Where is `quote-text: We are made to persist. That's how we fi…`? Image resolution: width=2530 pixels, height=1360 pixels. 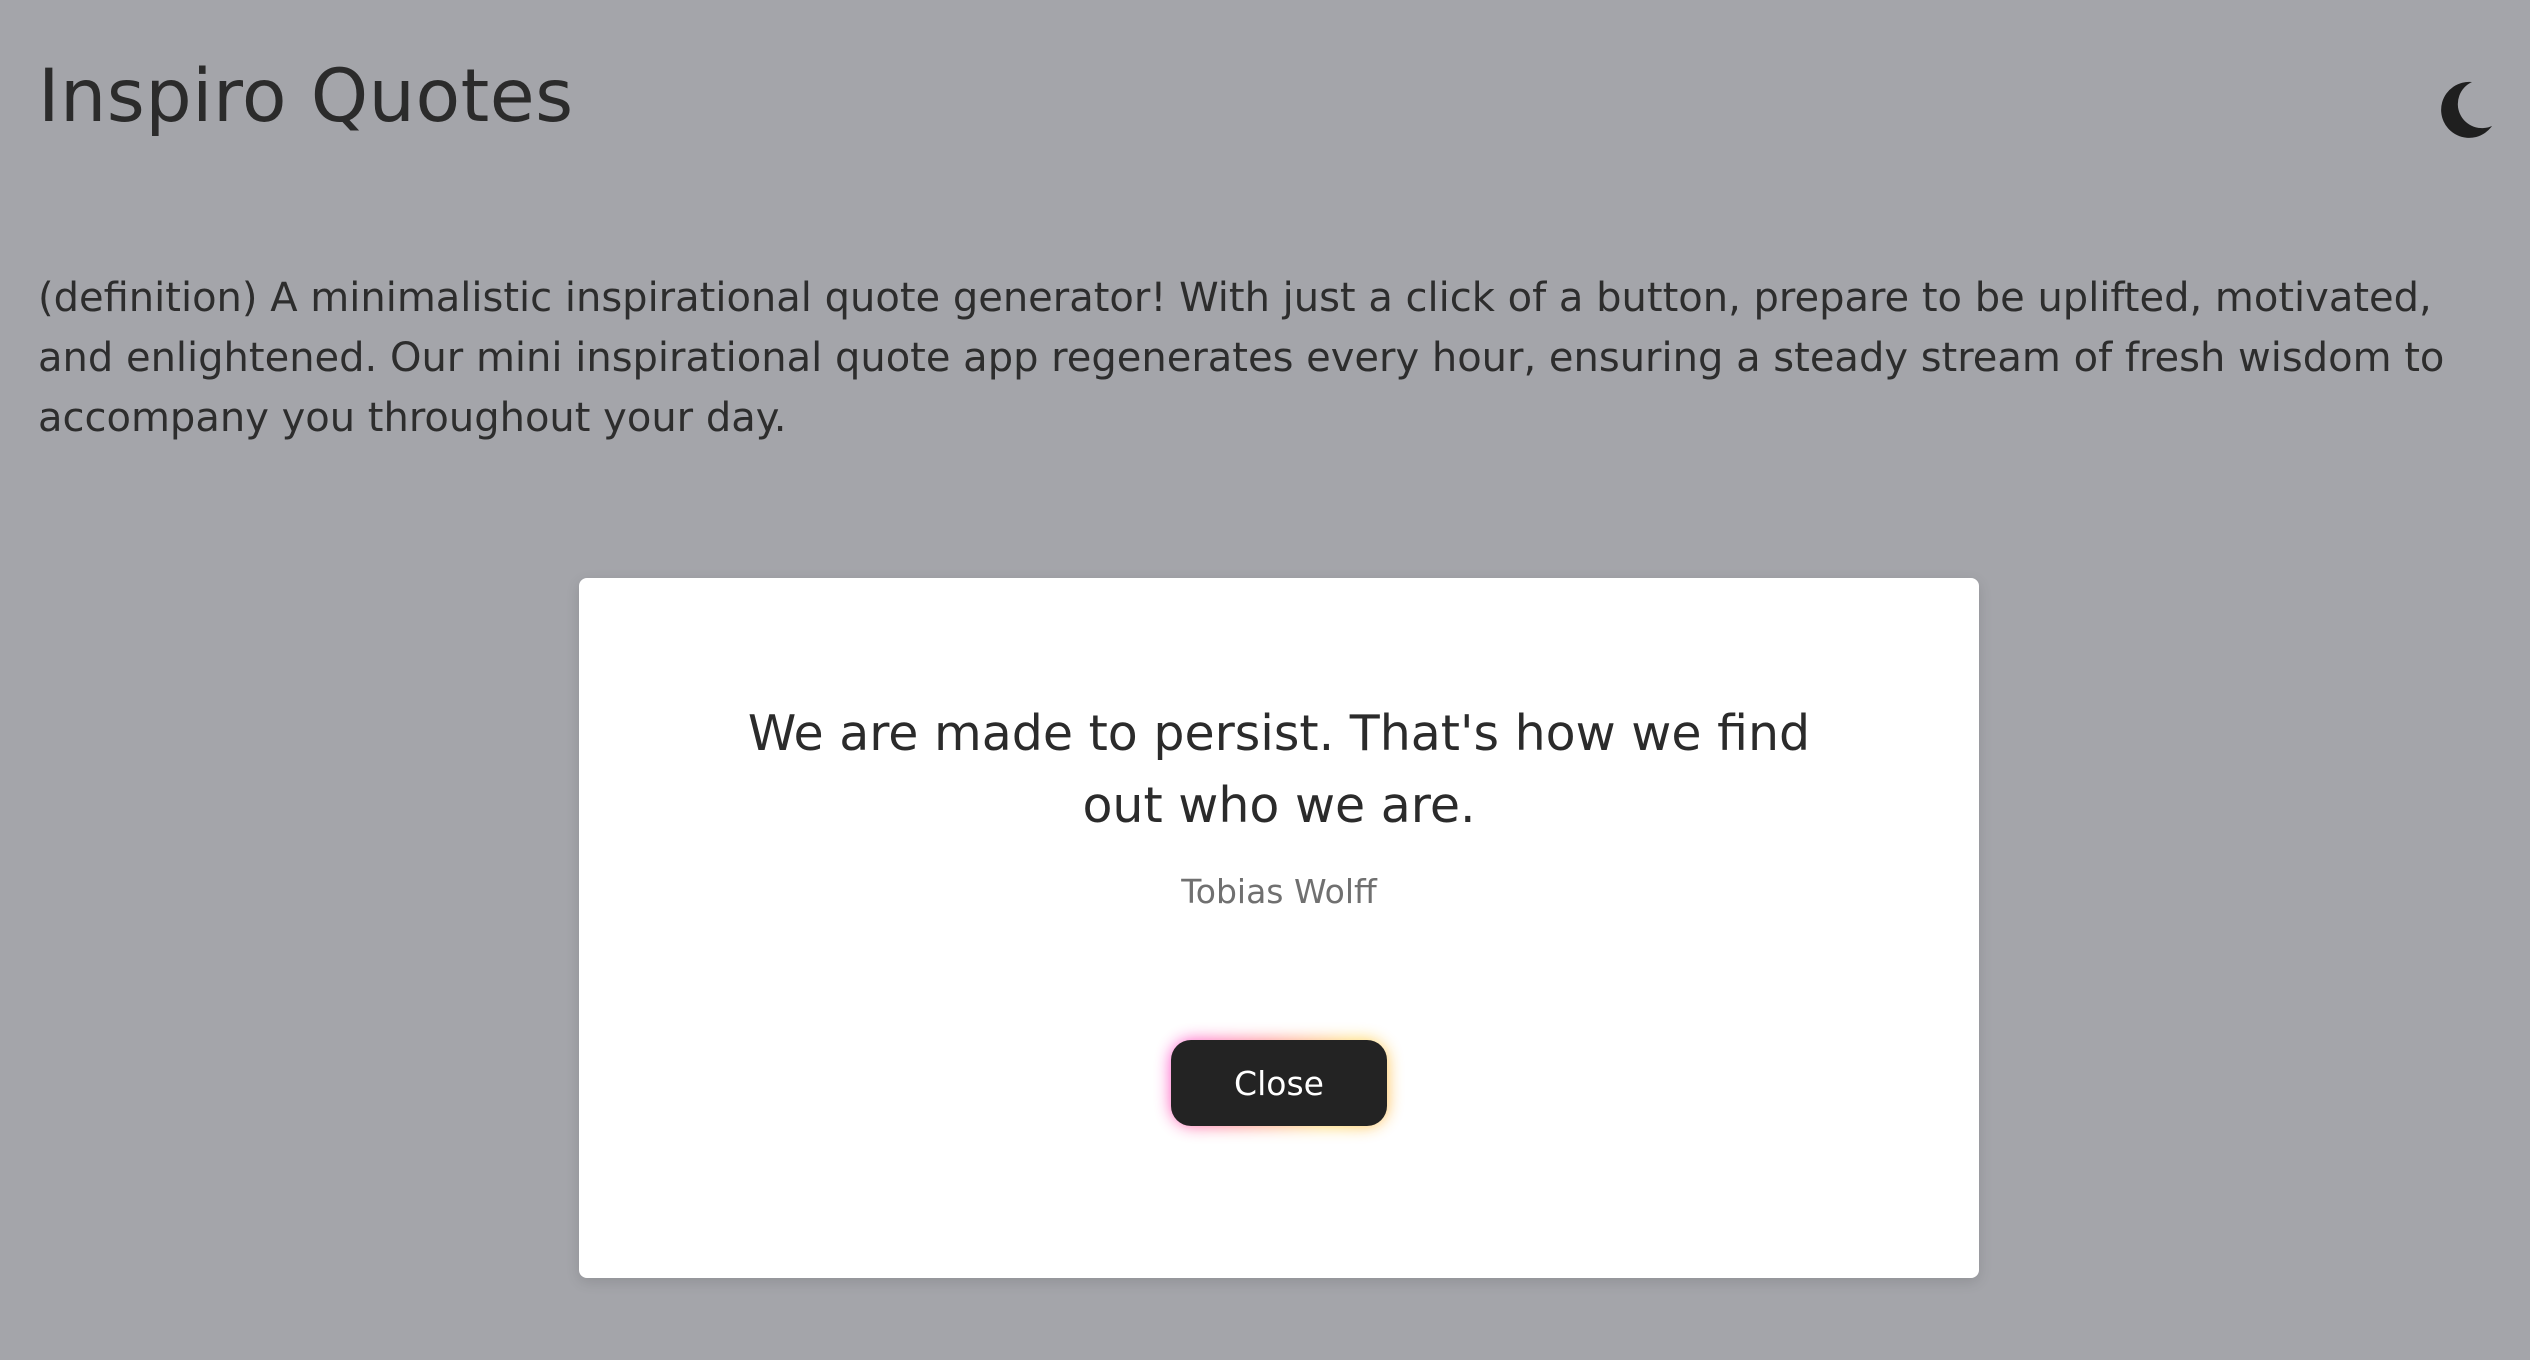 quote-text: We are made to persist. That's how we fi… is located at coordinates (1279, 769).